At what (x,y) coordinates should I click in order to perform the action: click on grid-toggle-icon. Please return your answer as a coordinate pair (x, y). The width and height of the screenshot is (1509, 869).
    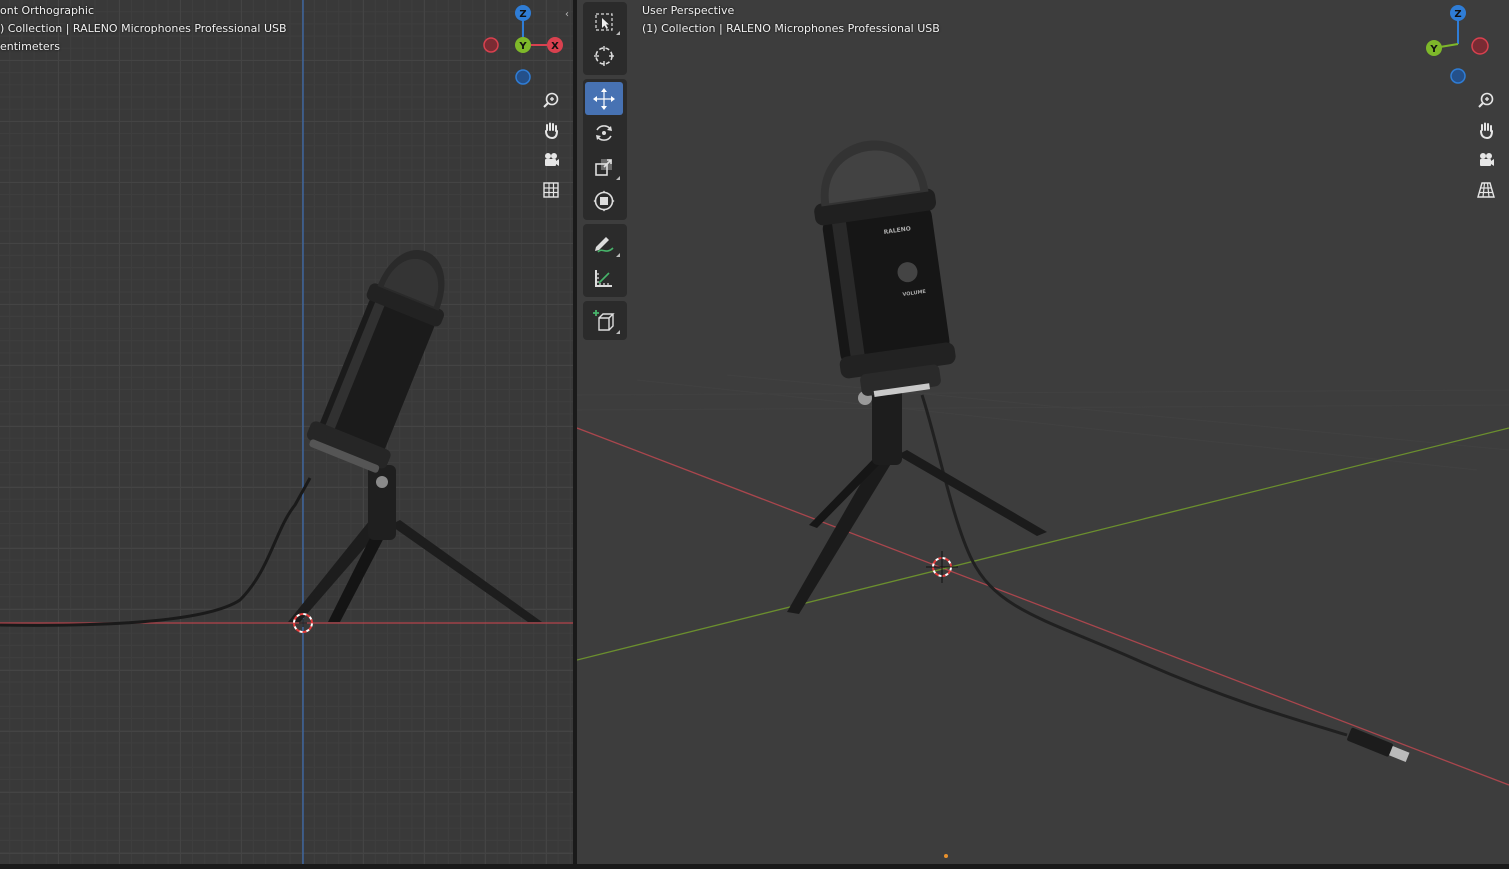
    Looking at the image, I should click on (551, 190).